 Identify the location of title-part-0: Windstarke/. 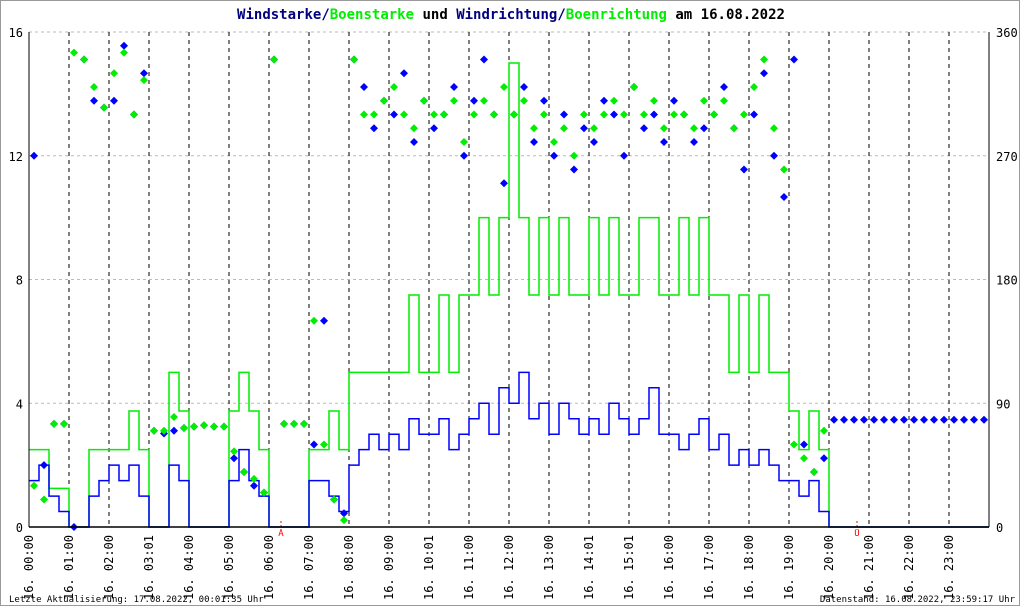
(283, 15).